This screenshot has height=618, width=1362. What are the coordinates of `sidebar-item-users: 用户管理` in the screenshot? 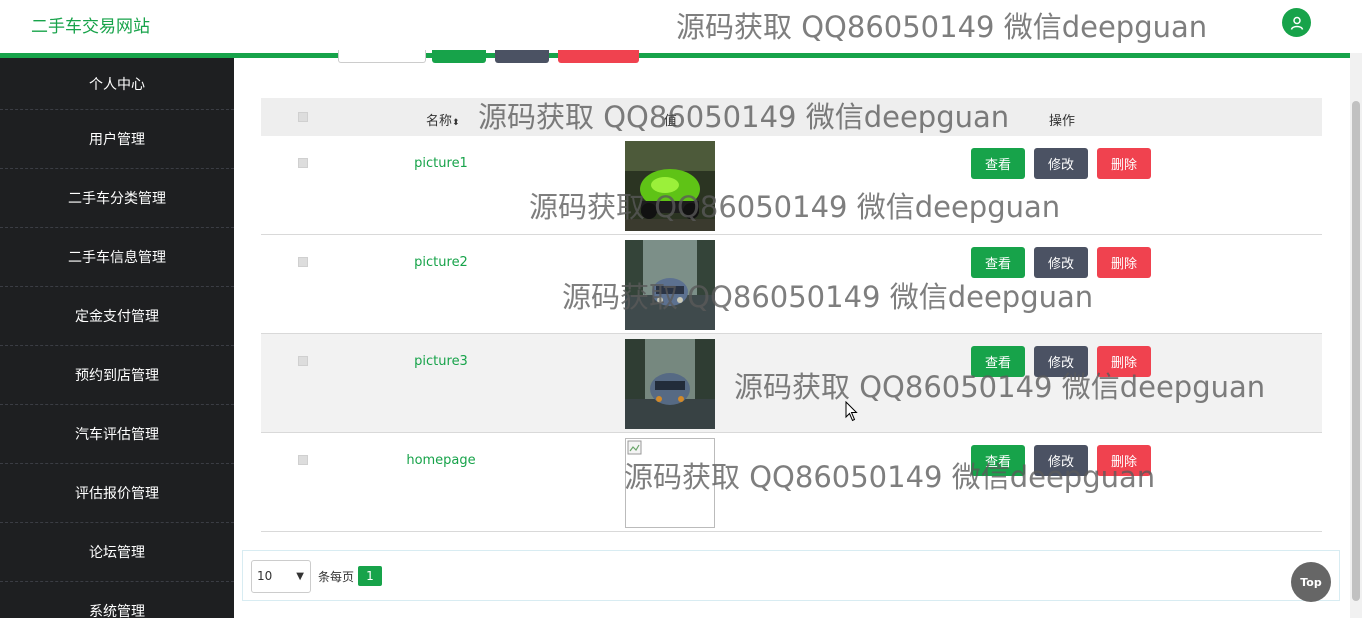 It's located at (117, 139).